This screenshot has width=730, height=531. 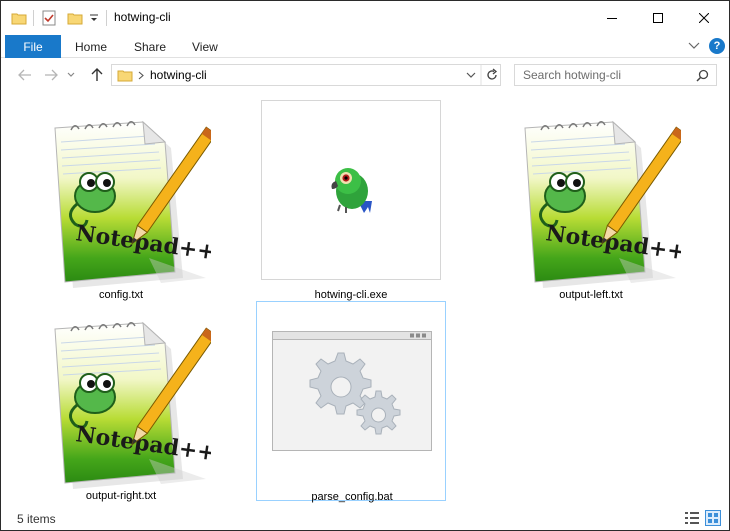 I want to click on close-icon, so click(x=704, y=17).